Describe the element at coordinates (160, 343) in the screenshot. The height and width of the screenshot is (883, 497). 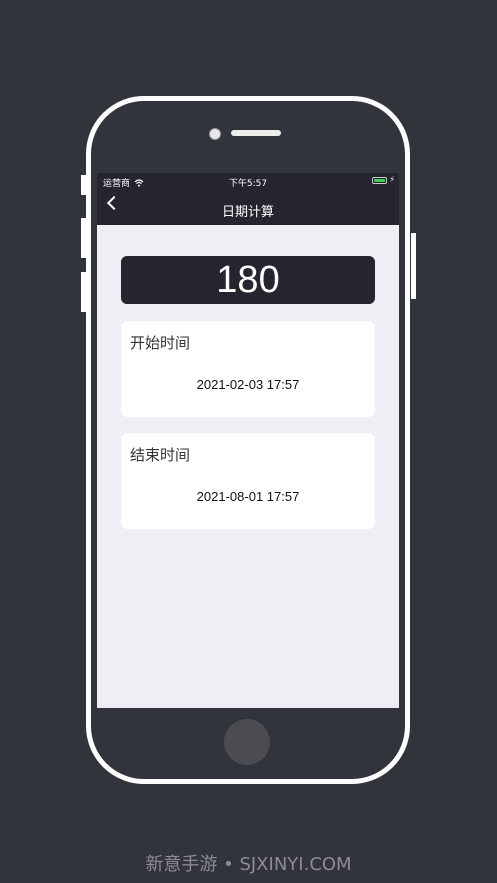
I see `start-time-label: 开始时间` at that location.